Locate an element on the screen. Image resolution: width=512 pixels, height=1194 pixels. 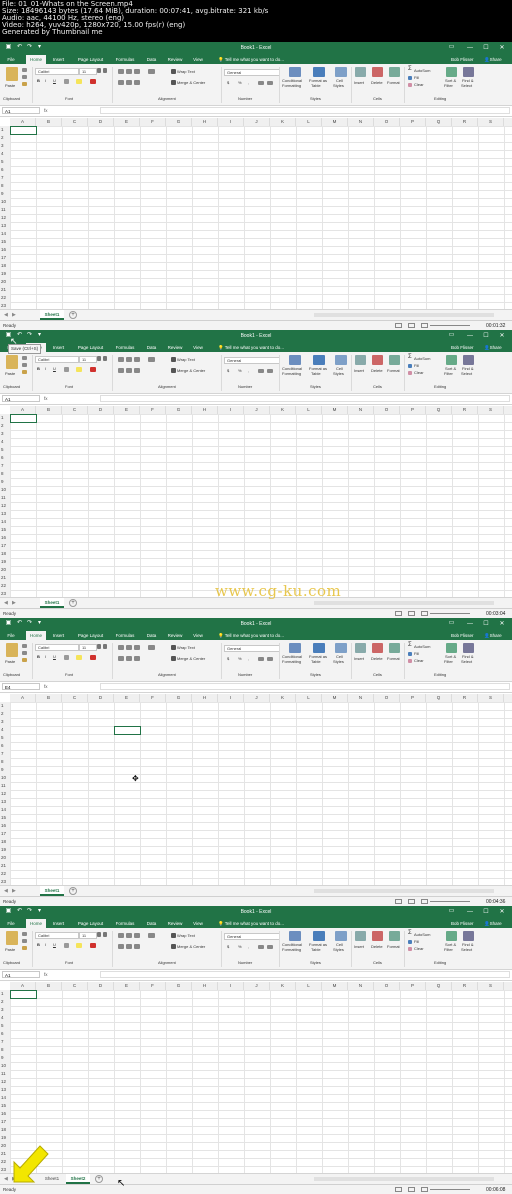
orientation-icon is located at coordinates (151, 647).